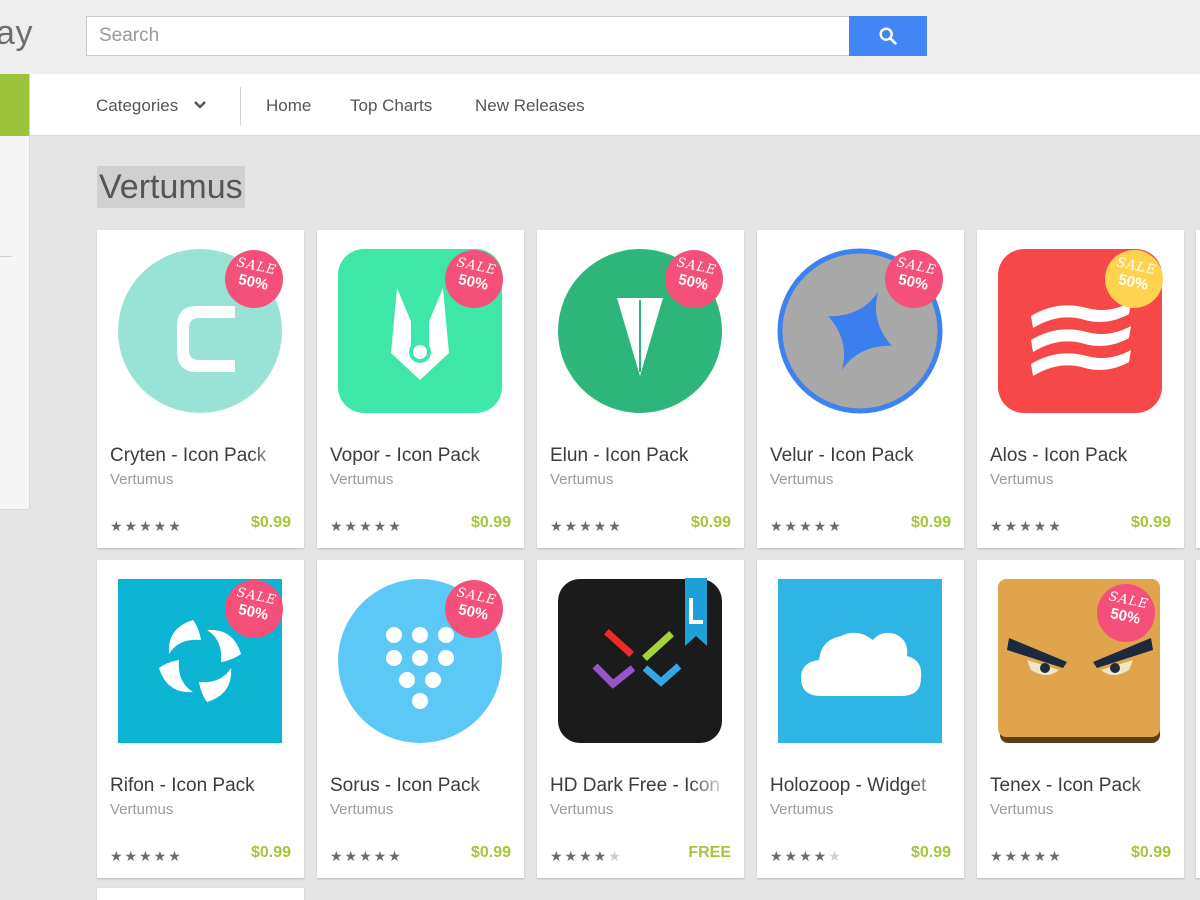  Describe the element at coordinates (420, 456) in the screenshot. I see `app-title: Vopor - Icon Pack` at that location.